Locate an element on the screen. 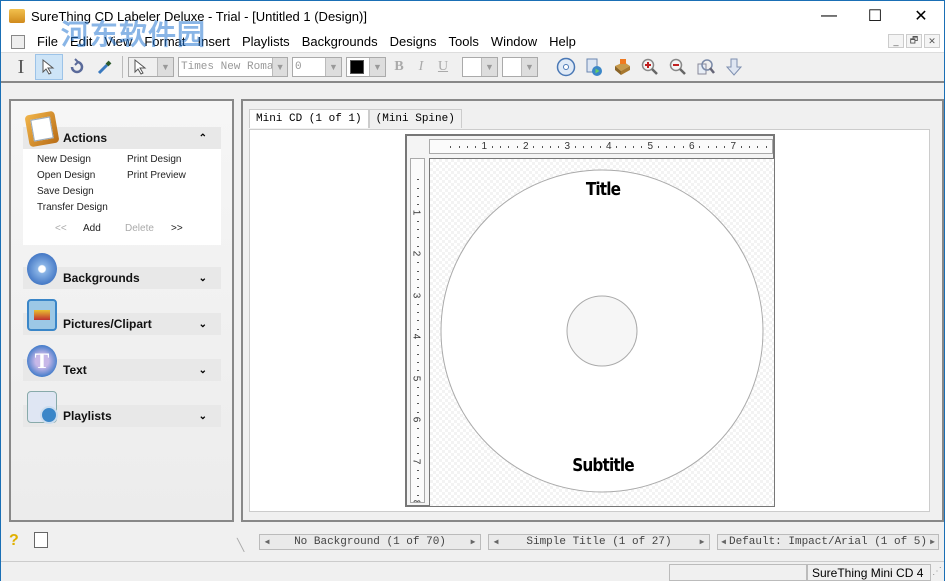  menu-tools: Tools is located at coordinates (464, 41).